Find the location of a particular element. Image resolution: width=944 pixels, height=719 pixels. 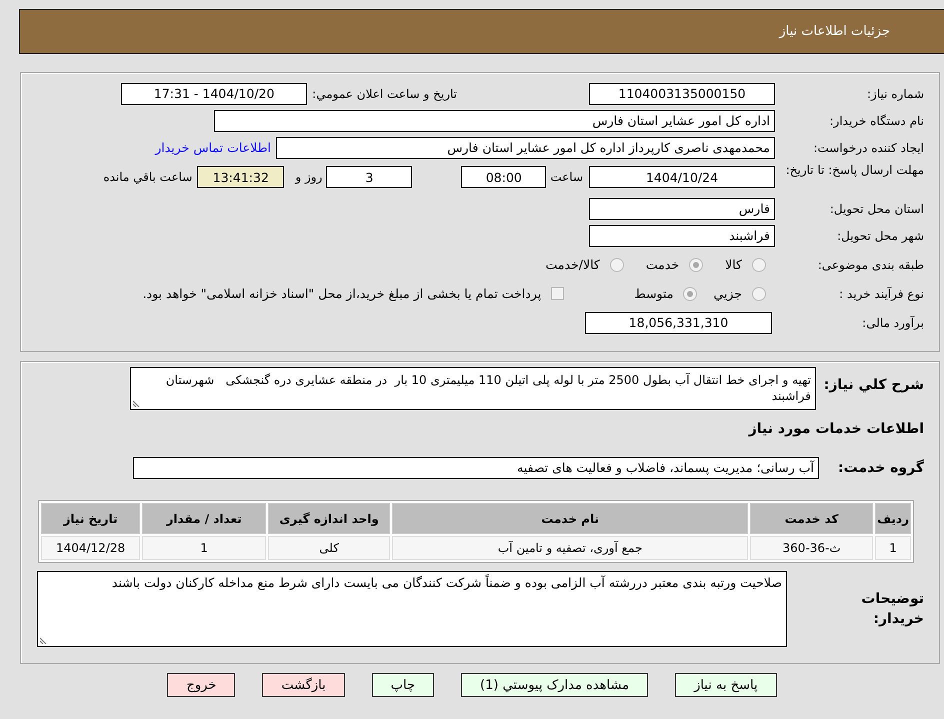

field-label: گروه خدمت: is located at coordinates (880, 468).